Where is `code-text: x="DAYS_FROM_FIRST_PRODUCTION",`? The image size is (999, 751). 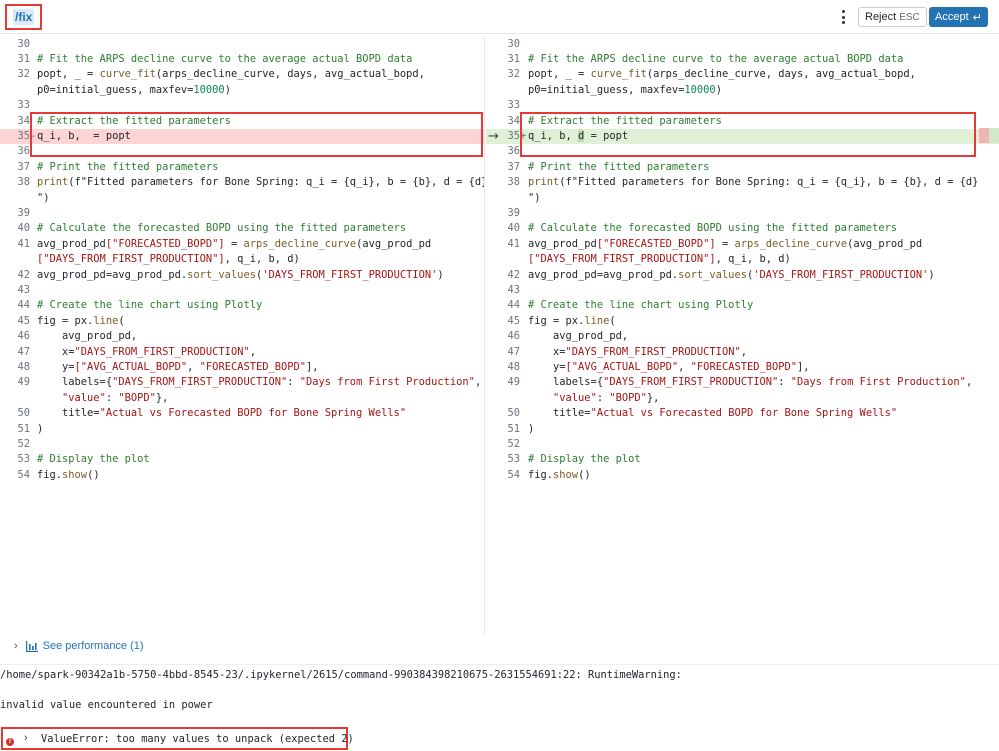 code-text: x="DAYS_FROM_FIRST_PRODUCTION", is located at coordinates (637, 351).